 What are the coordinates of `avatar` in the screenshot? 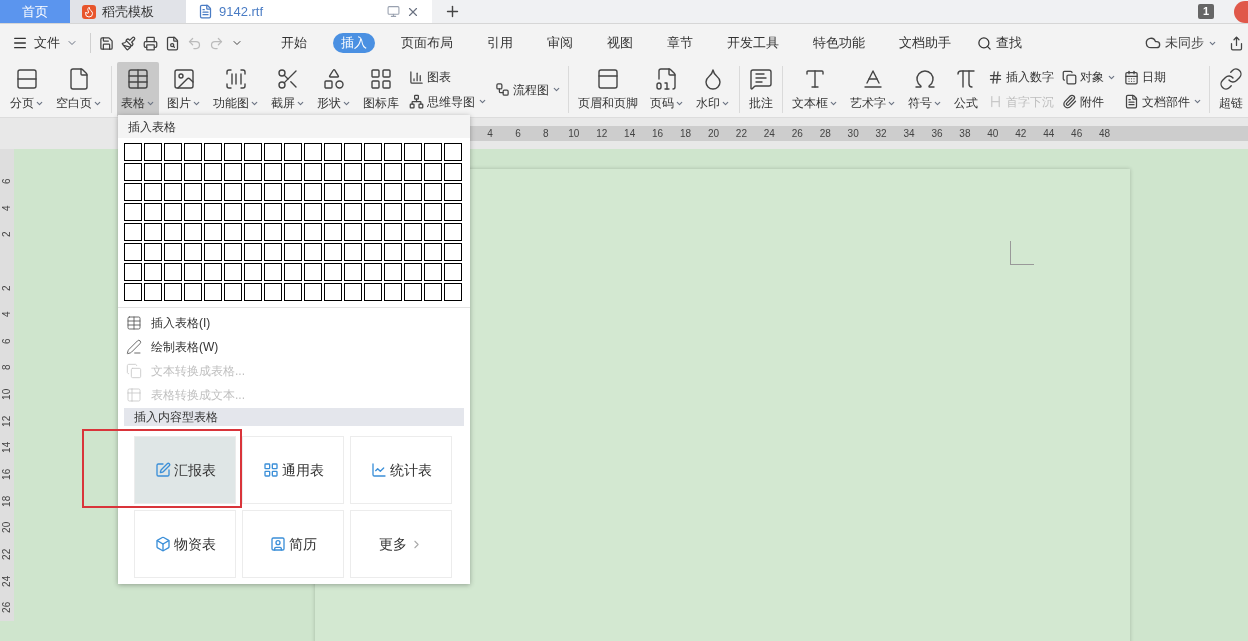 It's located at (1241, 11).